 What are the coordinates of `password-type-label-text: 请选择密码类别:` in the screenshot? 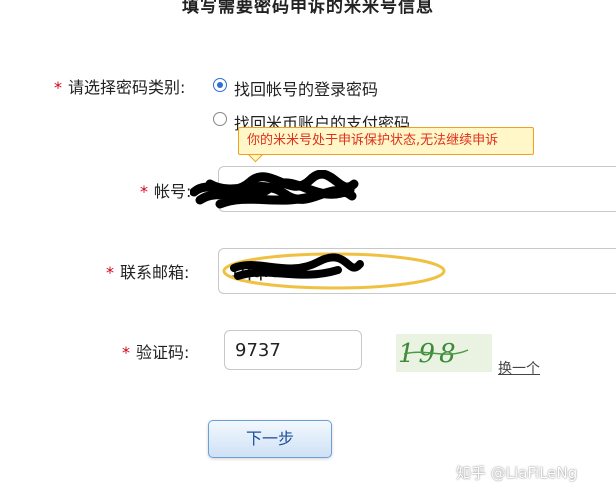 It's located at (127, 87).